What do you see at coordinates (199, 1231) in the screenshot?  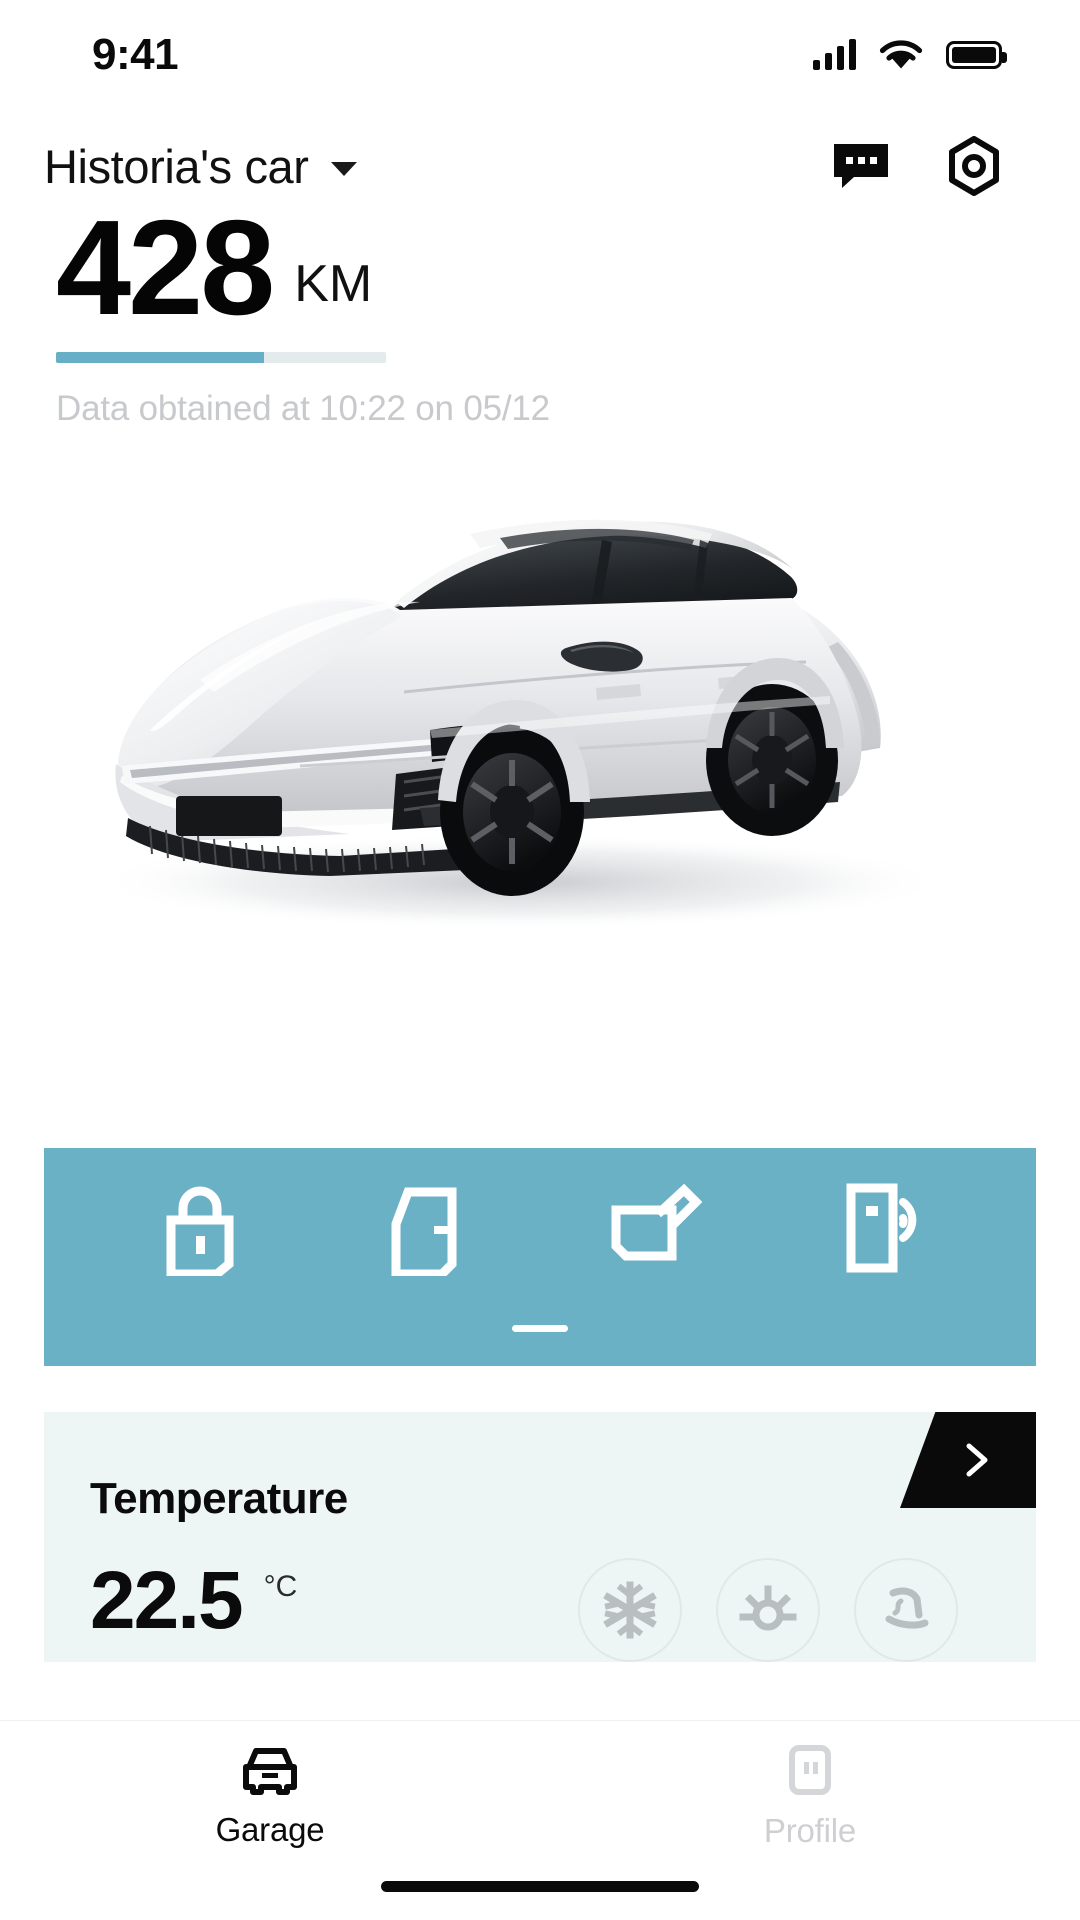 I see `lock-icon` at bounding box center [199, 1231].